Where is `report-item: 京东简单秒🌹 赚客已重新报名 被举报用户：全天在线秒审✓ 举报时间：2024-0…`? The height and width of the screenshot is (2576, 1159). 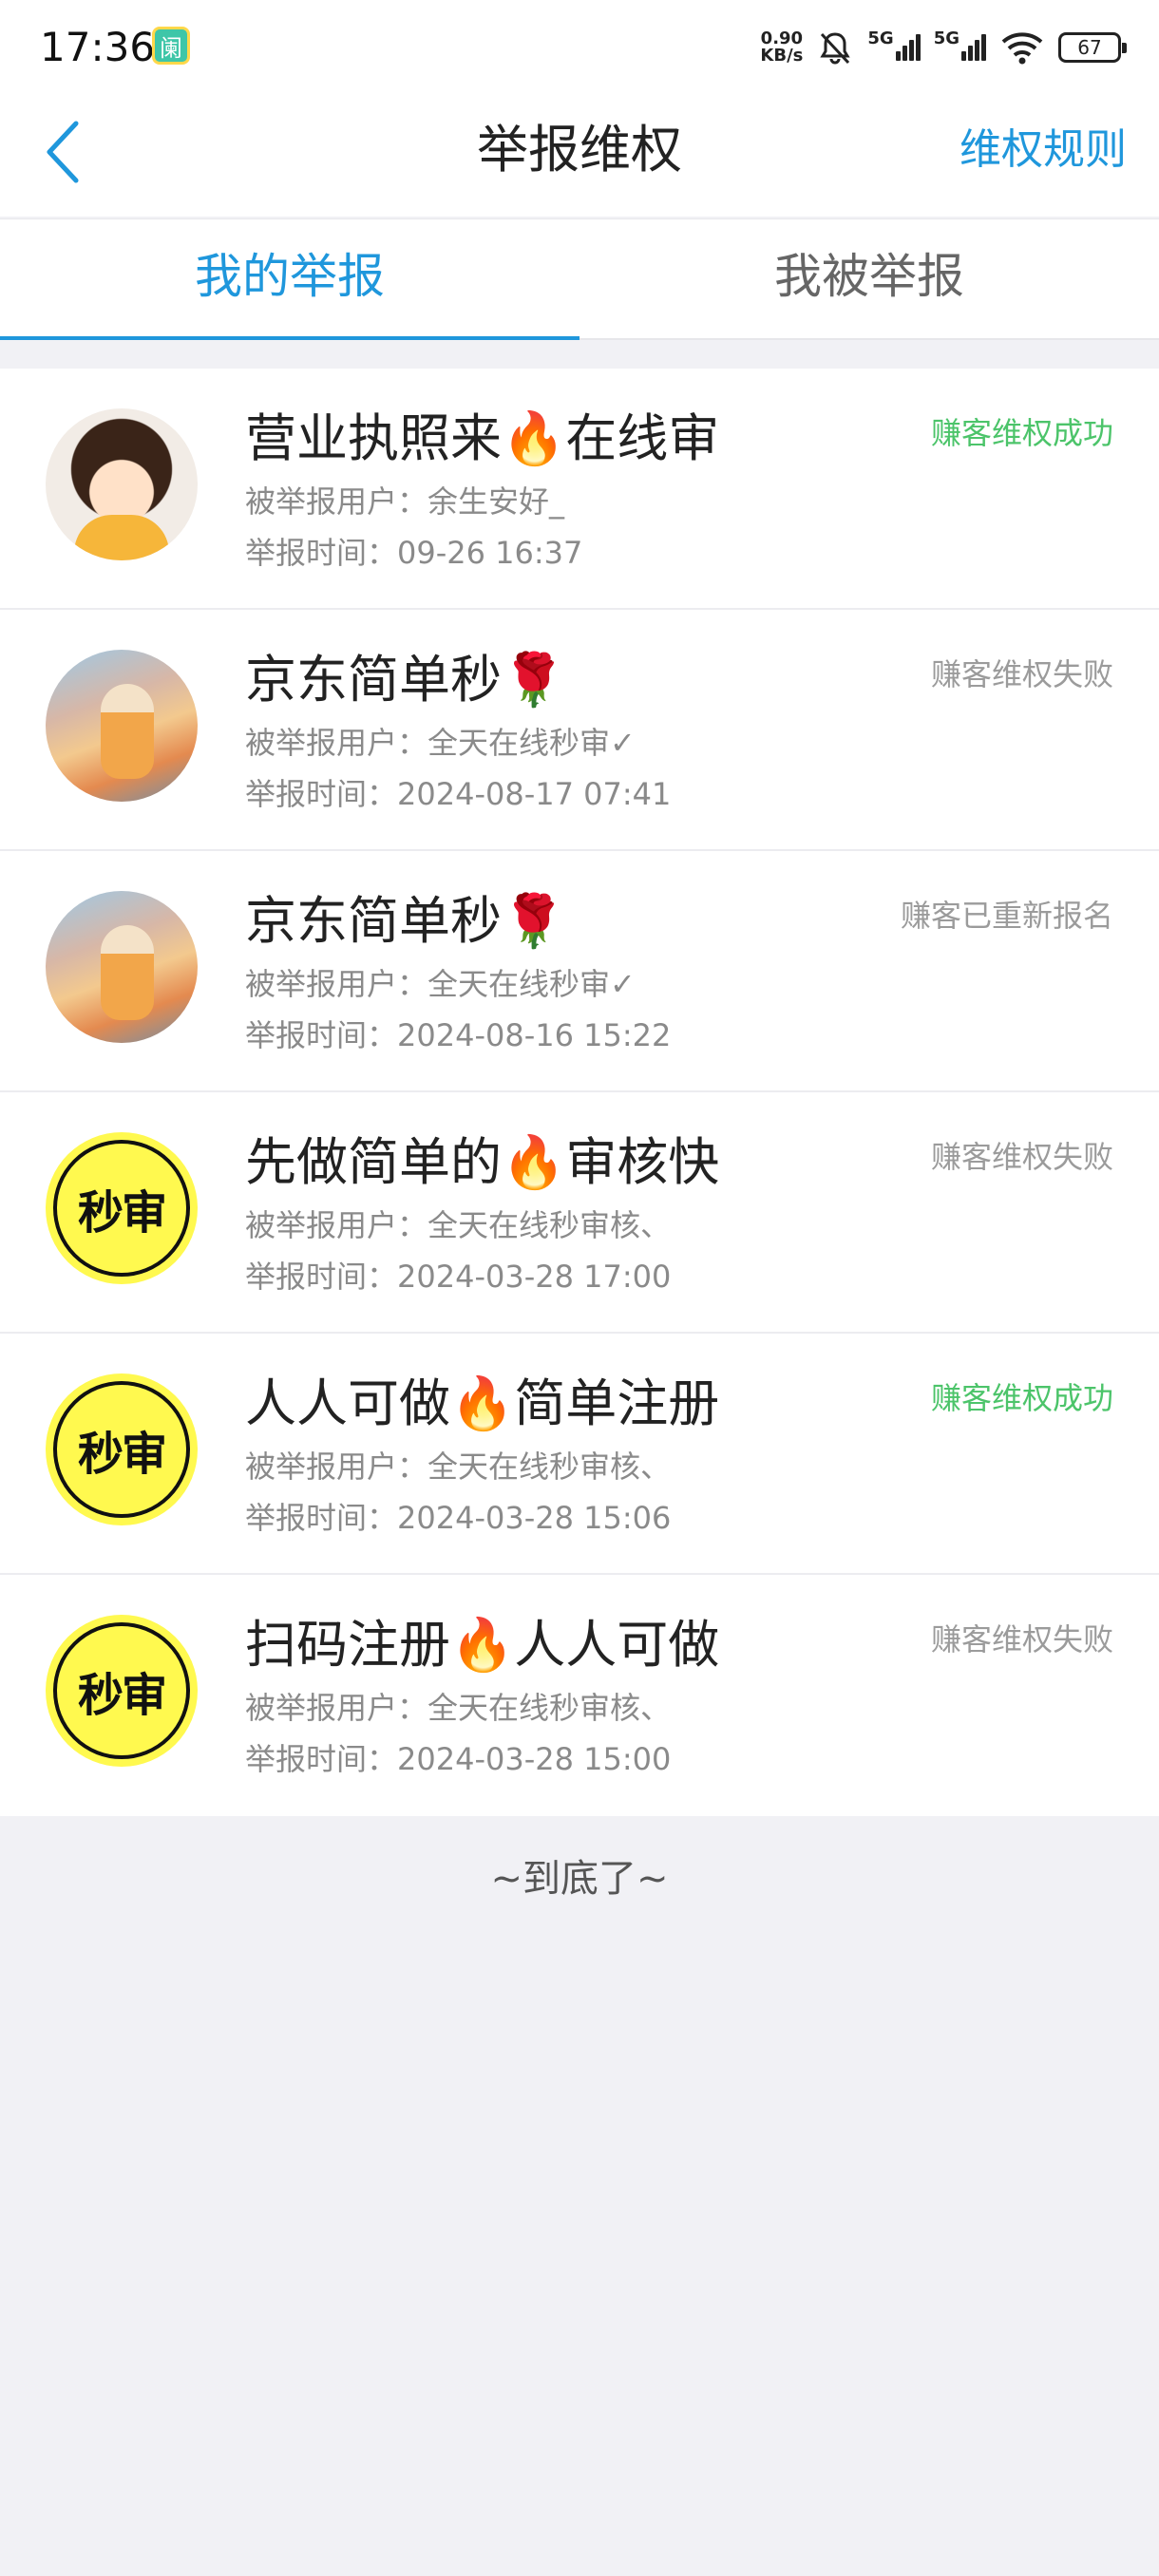
report-item: 京东简单秒🌹 赚客已重新报名 被举报用户：全天在线秒审✓ 举报时间：2024-0… is located at coordinates (579, 971).